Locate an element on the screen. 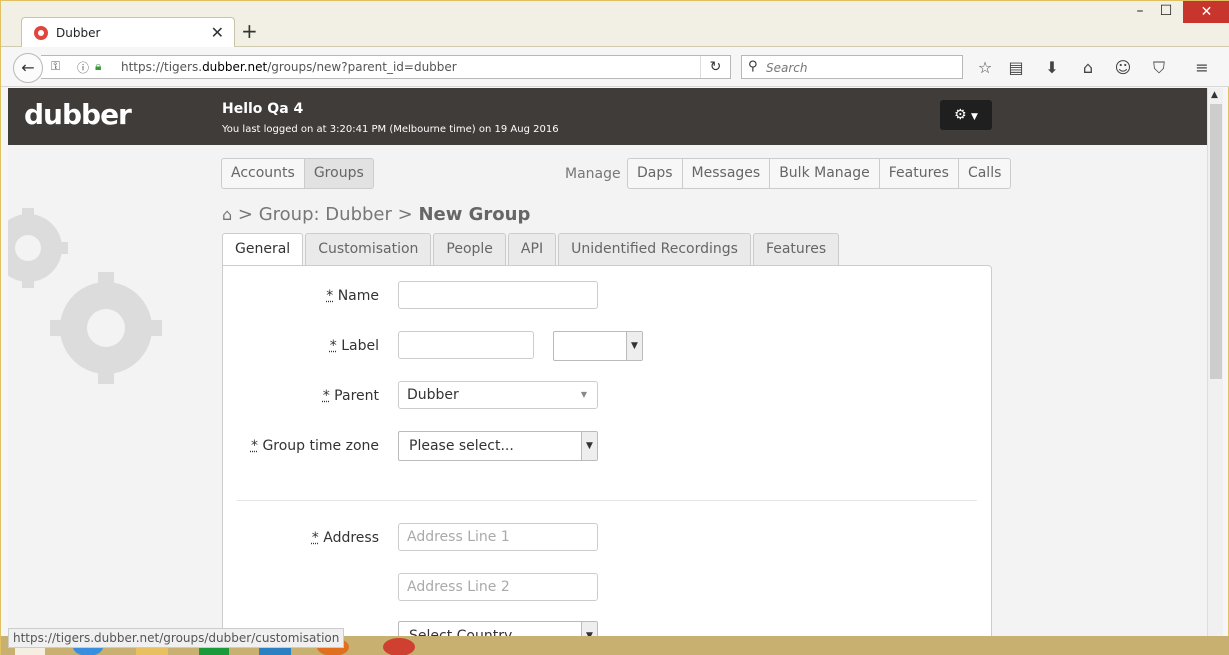  dubber-logo: dubber is located at coordinates (78, 114).